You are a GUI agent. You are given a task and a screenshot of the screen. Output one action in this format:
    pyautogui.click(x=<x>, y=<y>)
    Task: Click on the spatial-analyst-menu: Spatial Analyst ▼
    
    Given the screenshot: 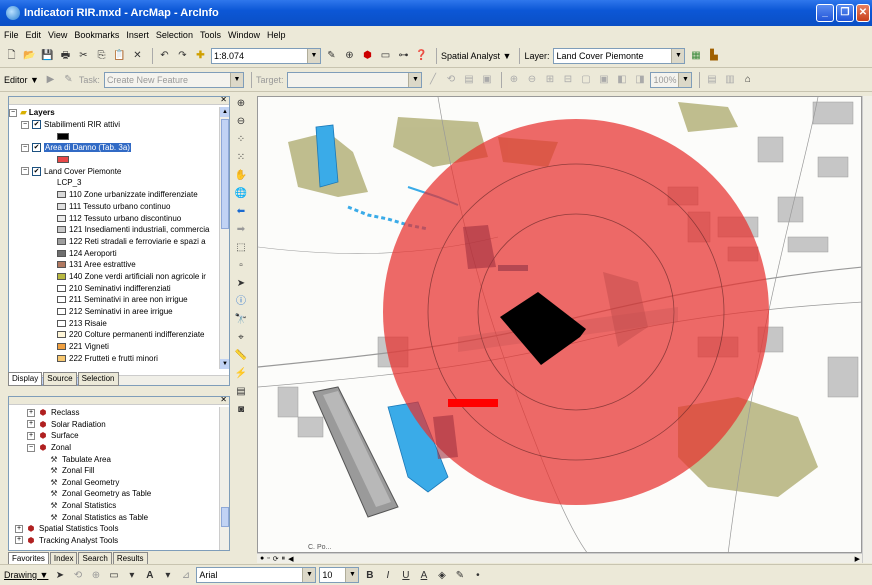 What is the action you would take?
    pyautogui.click(x=476, y=56)
    